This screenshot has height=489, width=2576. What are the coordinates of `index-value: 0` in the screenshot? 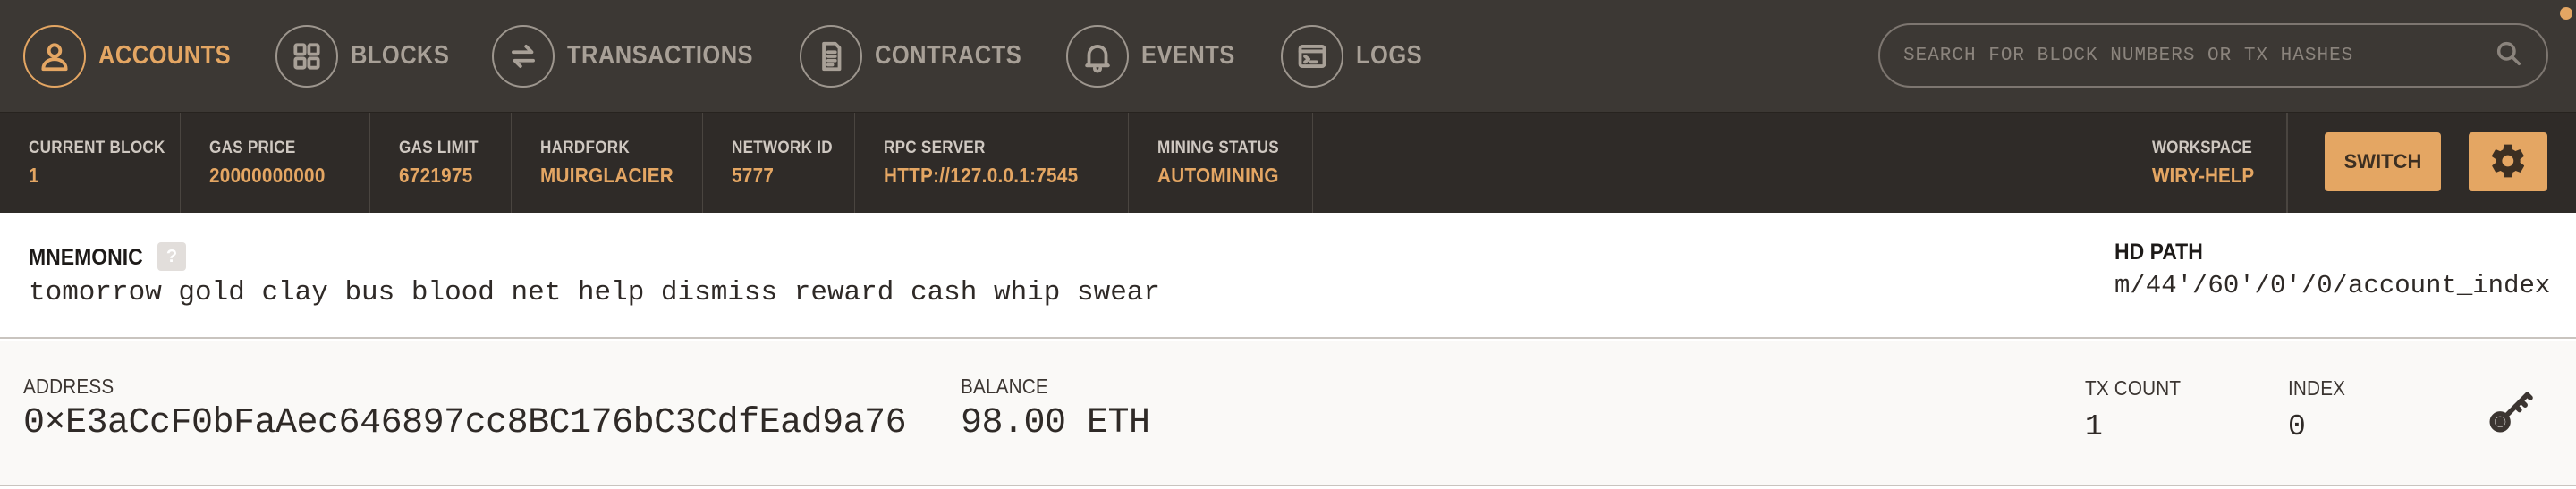 It's located at (2297, 427).